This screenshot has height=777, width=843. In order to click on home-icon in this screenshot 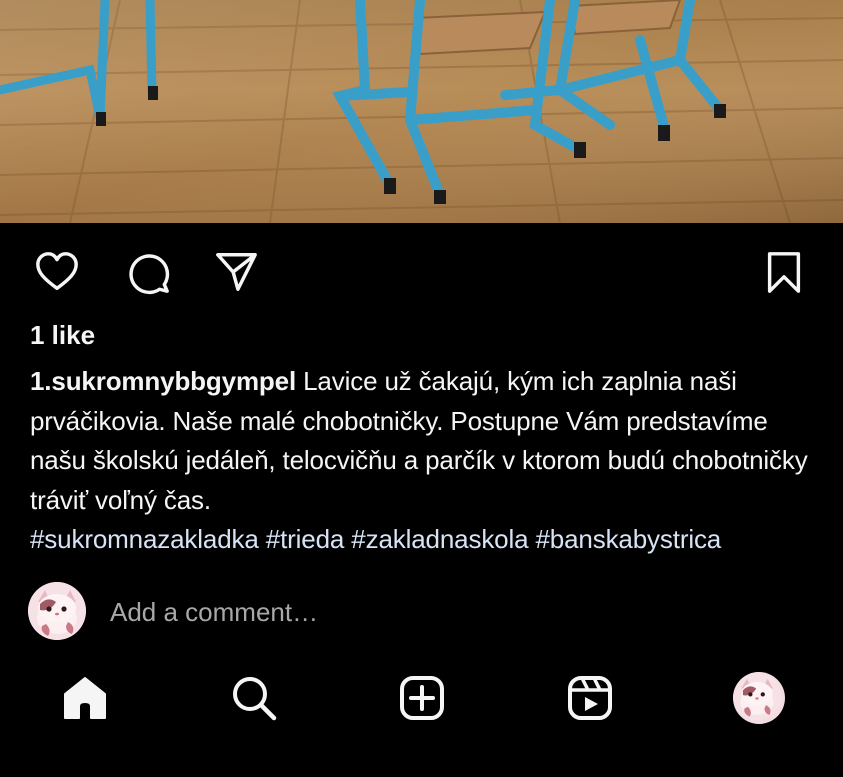, I will do `click(85, 698)`.